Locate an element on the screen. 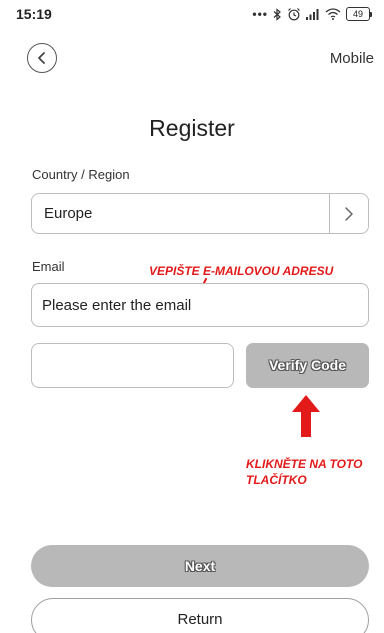  email-label: Email is located at coordinates (48, 266).